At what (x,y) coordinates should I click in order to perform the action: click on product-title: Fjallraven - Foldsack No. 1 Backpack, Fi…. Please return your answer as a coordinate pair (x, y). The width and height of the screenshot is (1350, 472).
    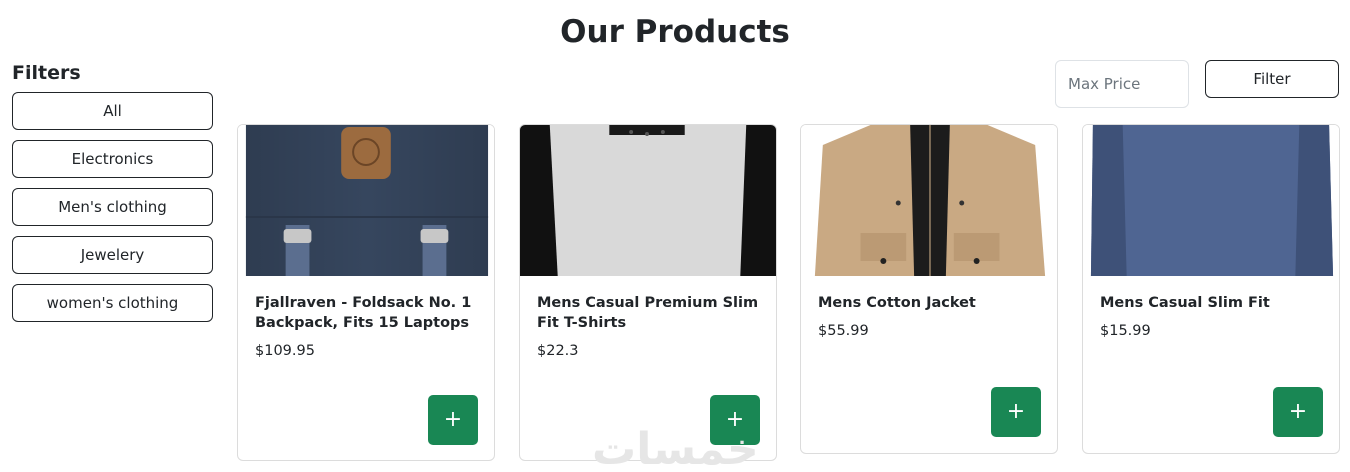
    Looking at the image, I should click on (366, 313).